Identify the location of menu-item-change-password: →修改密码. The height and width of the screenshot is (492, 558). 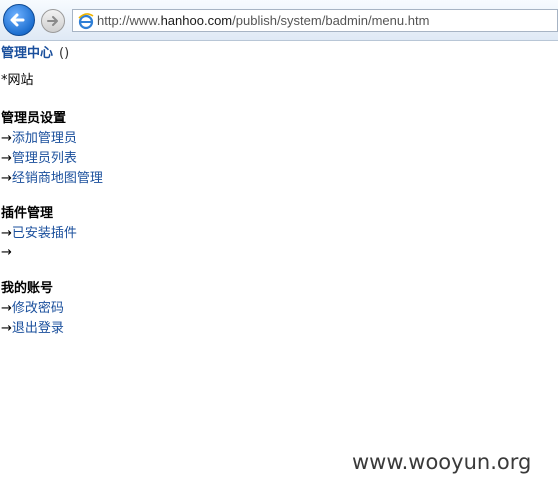
(32, 309).